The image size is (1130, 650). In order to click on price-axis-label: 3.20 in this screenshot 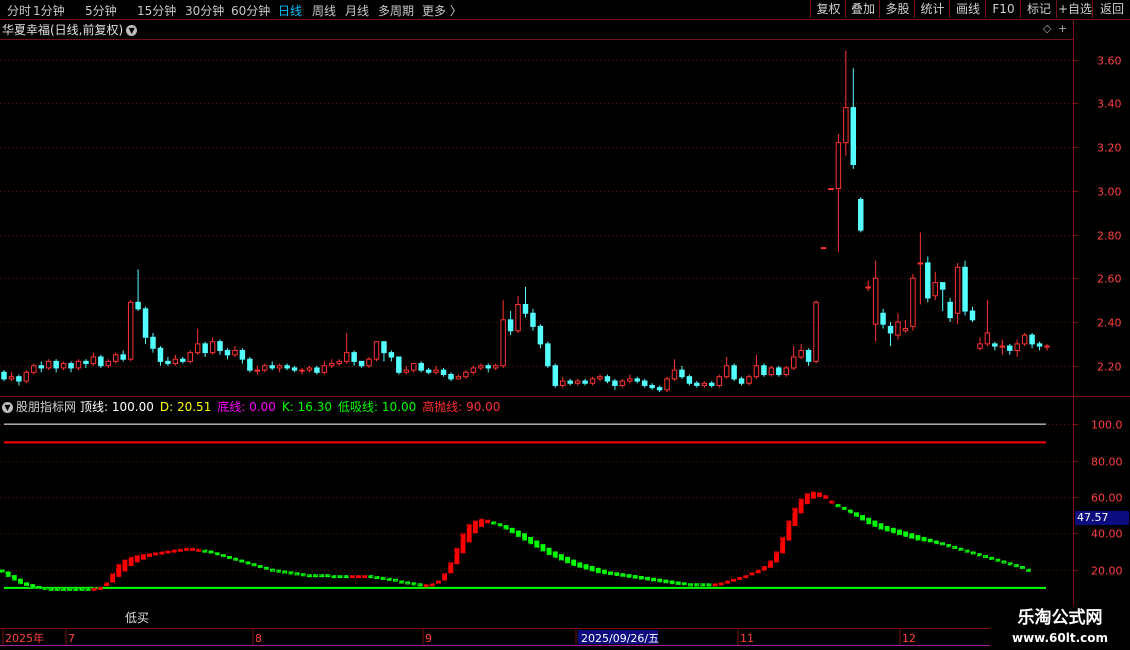, I will do `click(1109, 148)`.